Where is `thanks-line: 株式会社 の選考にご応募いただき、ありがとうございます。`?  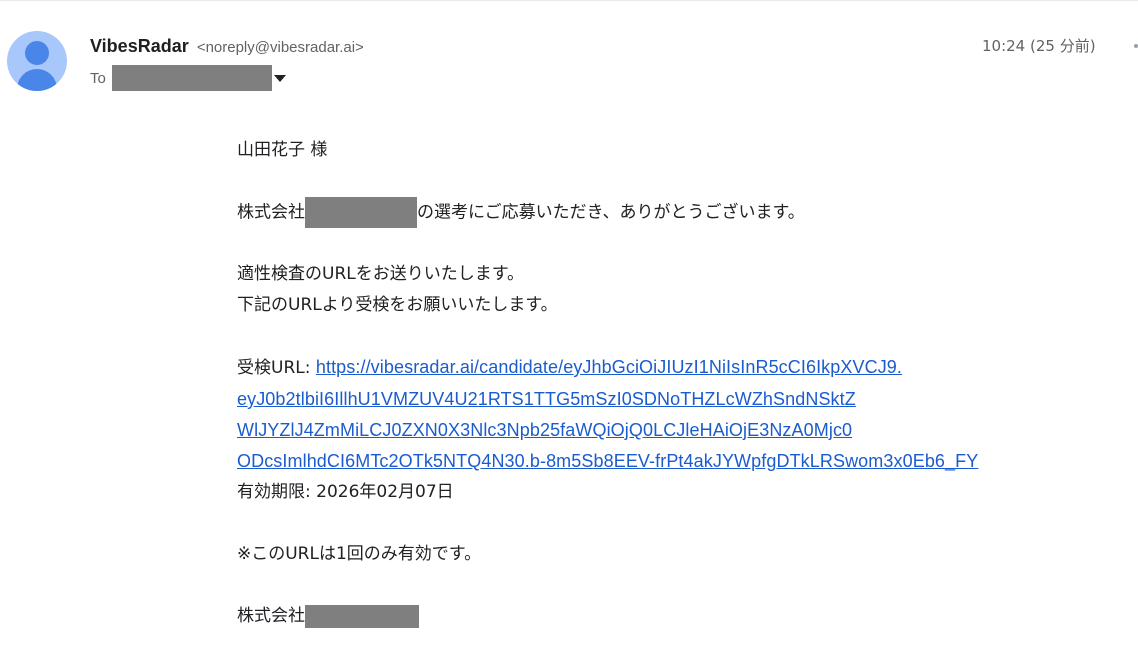 thanks-line: 株式会社 の選考にご応募いただき、ありがとうございます。 is located at coordinates (521, 213).